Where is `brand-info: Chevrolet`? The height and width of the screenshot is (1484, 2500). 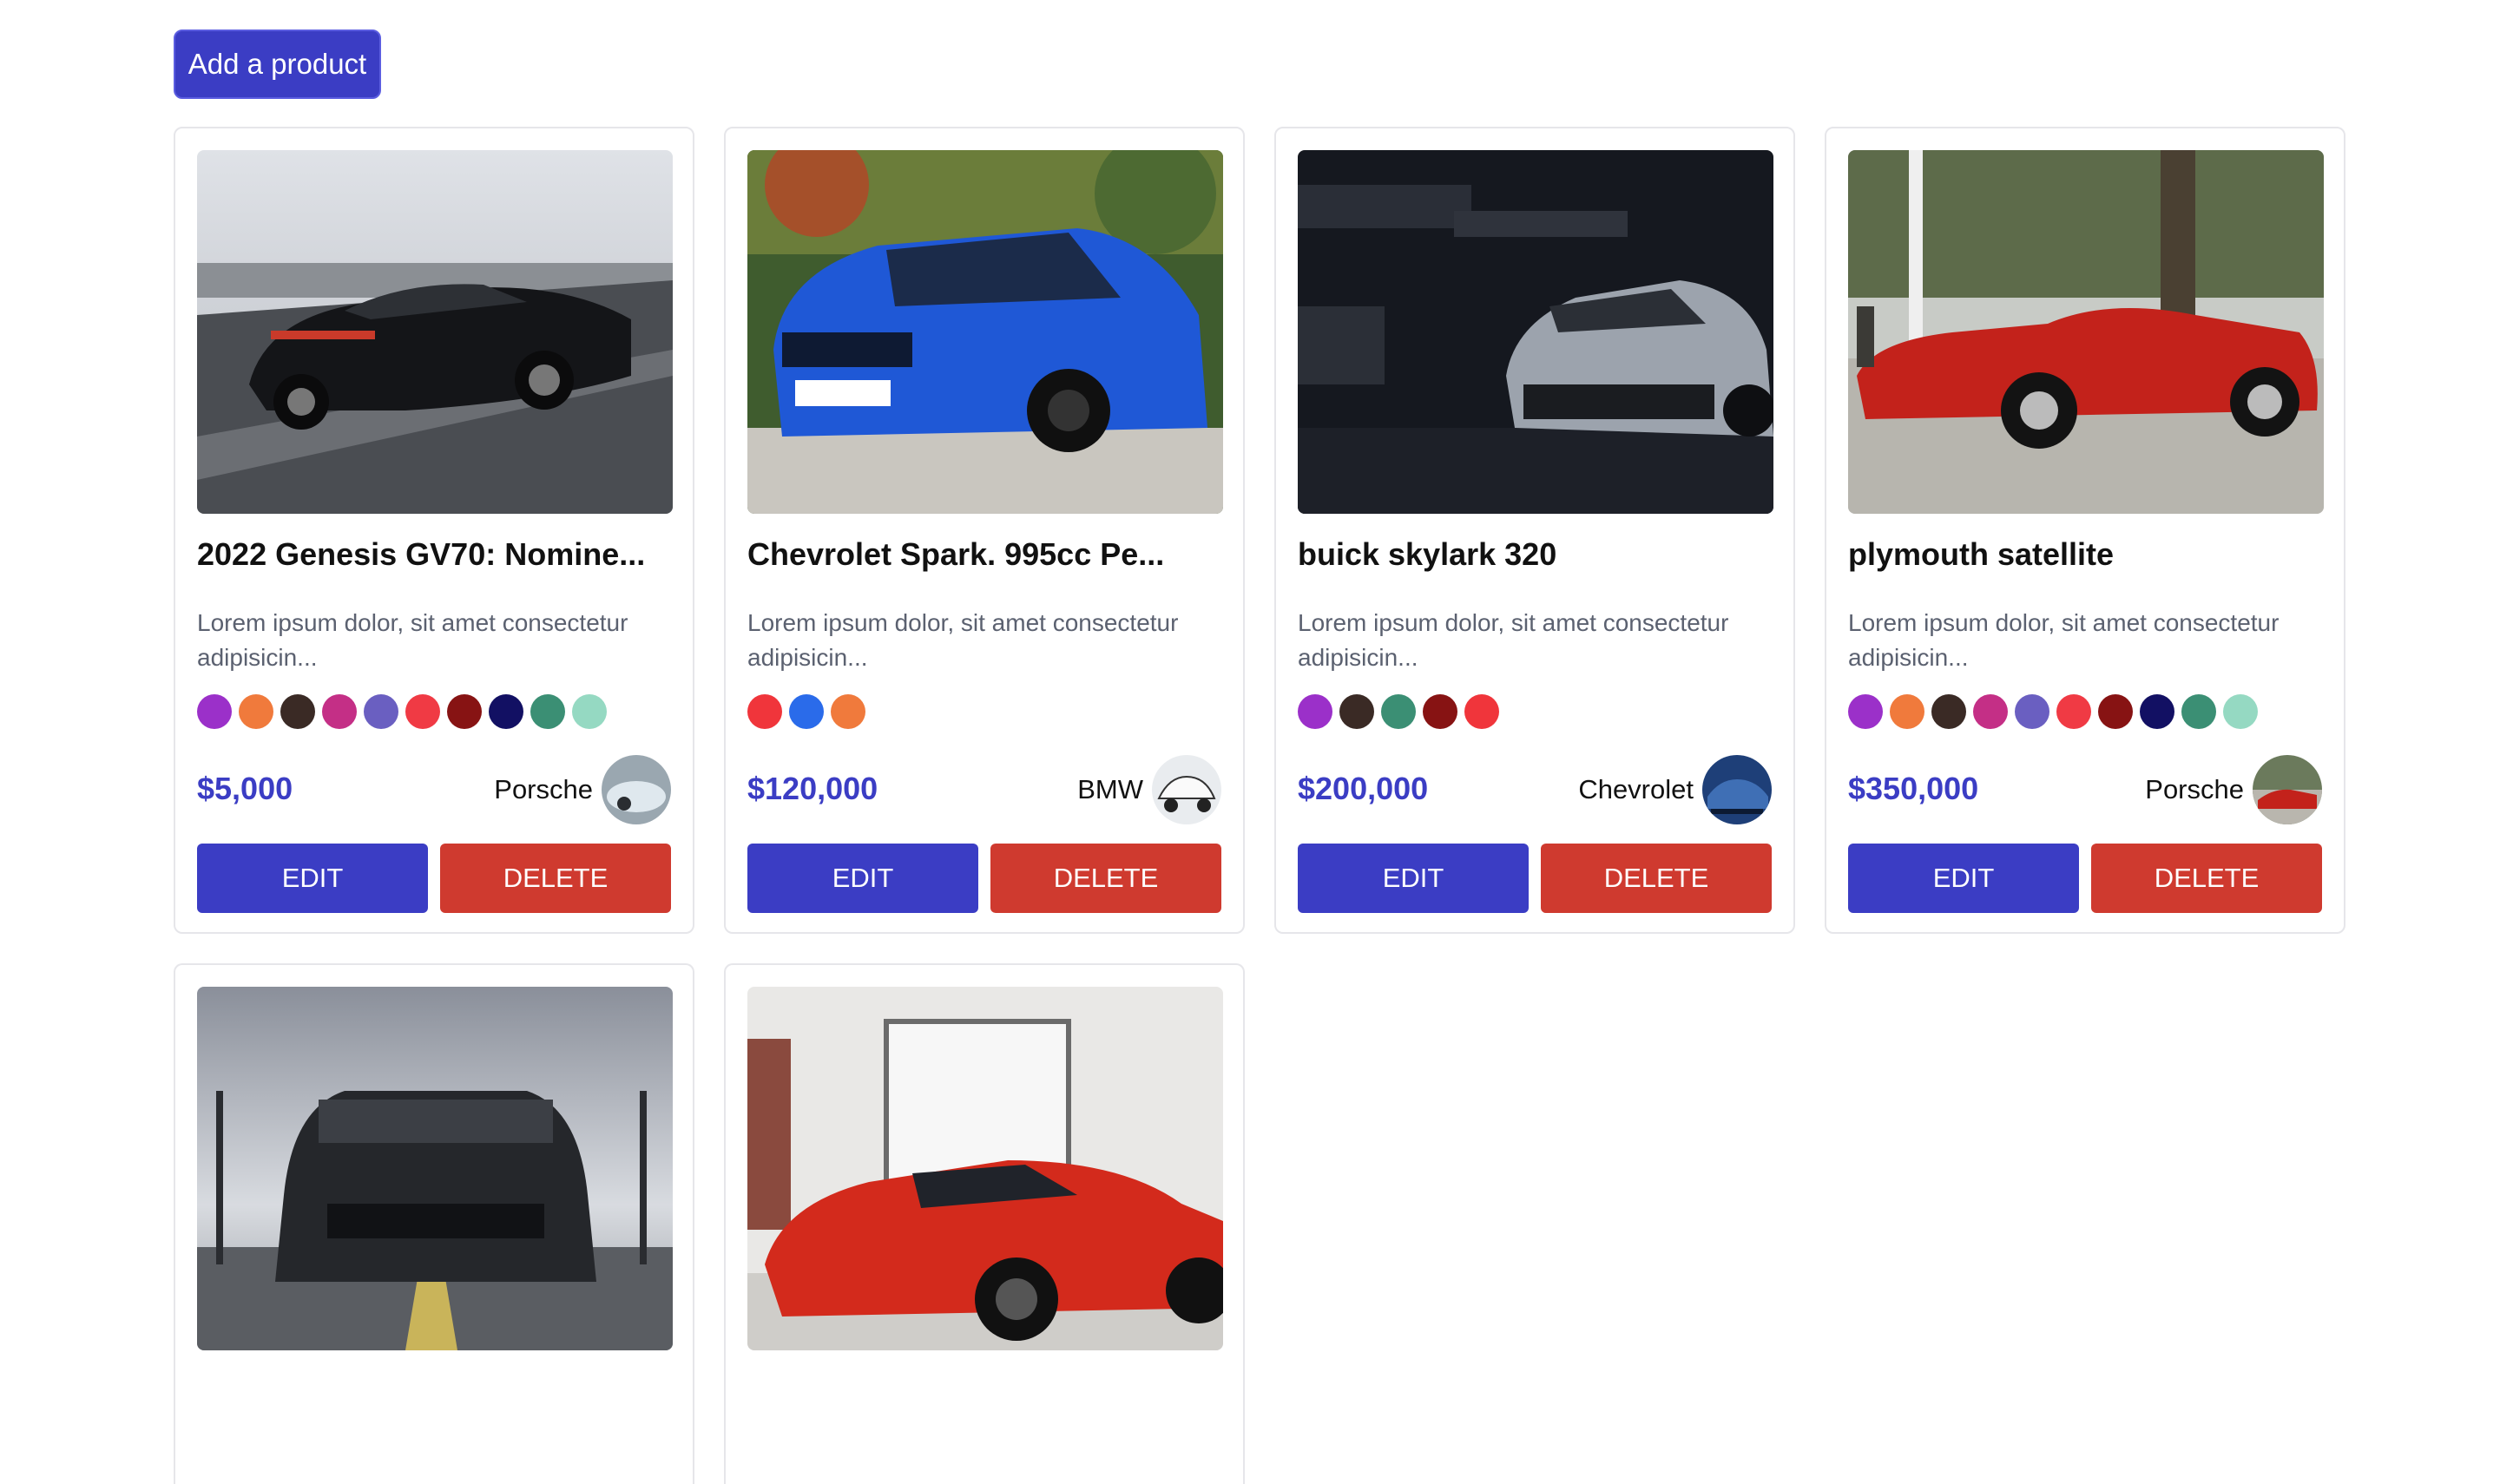
brand-info: Chevrolet is located at coordinates (1675, 789).